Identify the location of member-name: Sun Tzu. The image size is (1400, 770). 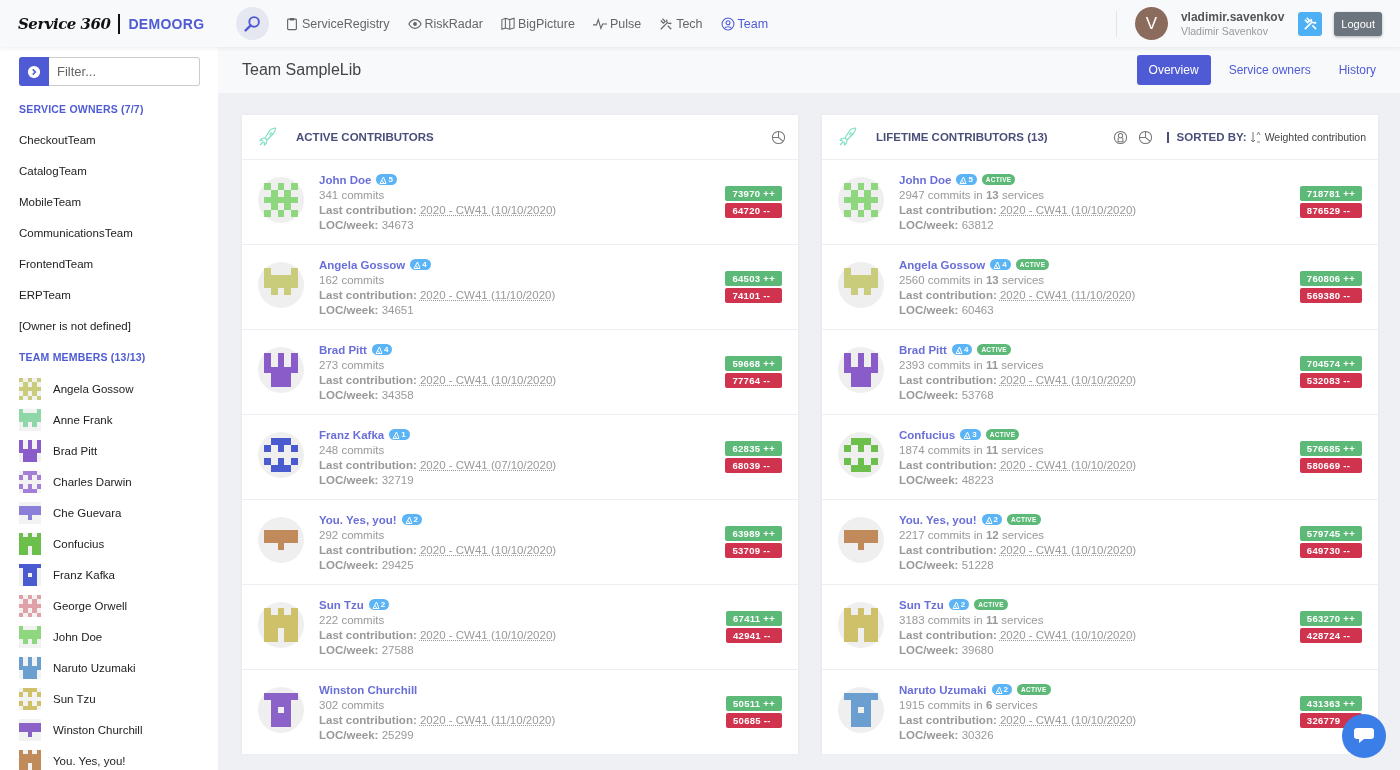
(74, 698).